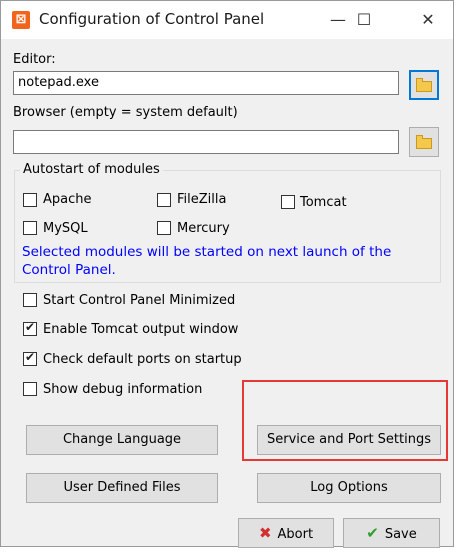 Image resolution: width=456 pixels, height=560 pixels. Describe the element at coordinates (372, 533) in the screenshot. I see `save-check-icon: ✔` at that location.